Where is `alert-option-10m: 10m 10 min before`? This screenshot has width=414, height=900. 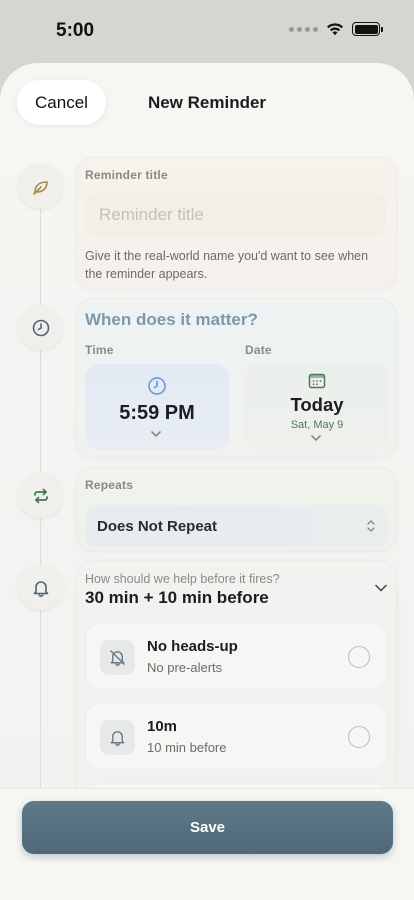 alert-option-10m: 10m 10 min before is located at coordinates (236, 736).